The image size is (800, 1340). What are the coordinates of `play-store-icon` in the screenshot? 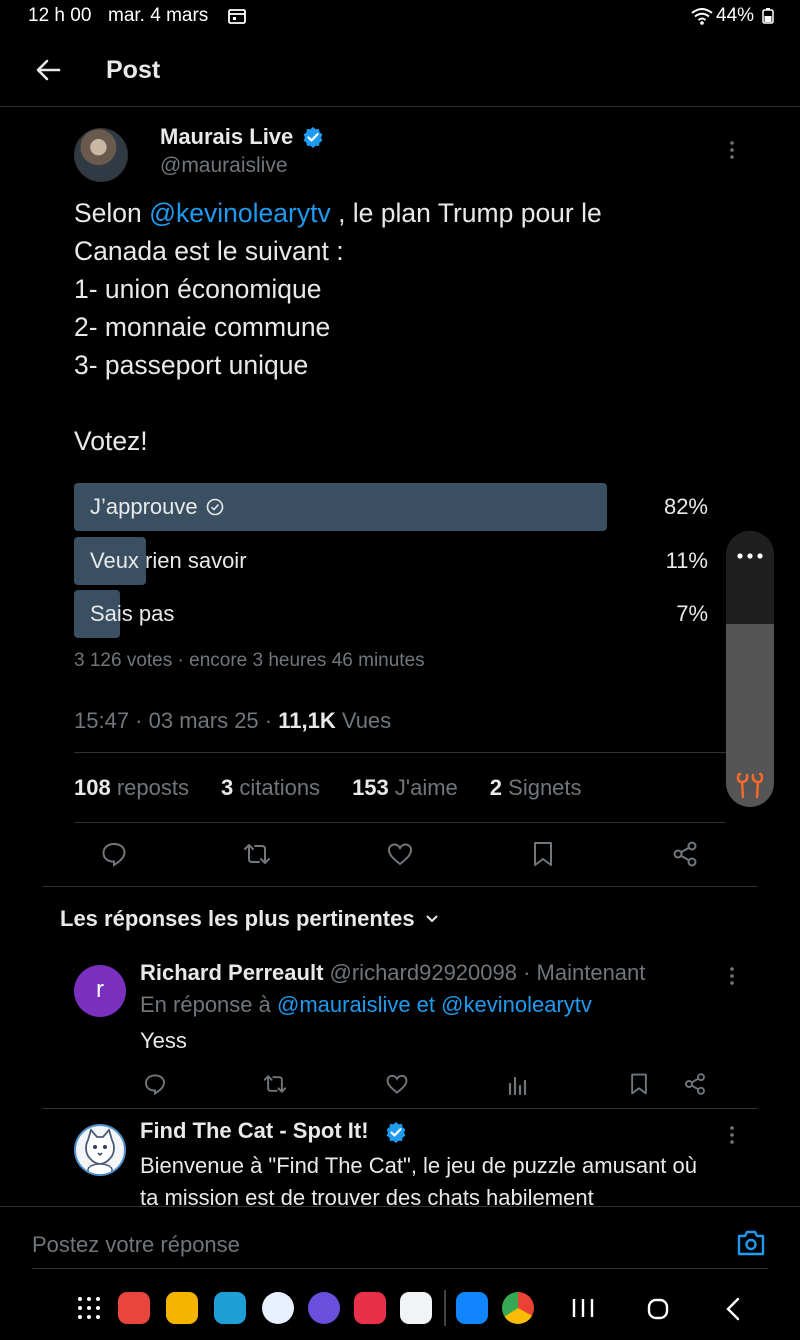 It's located at (416, 1308).